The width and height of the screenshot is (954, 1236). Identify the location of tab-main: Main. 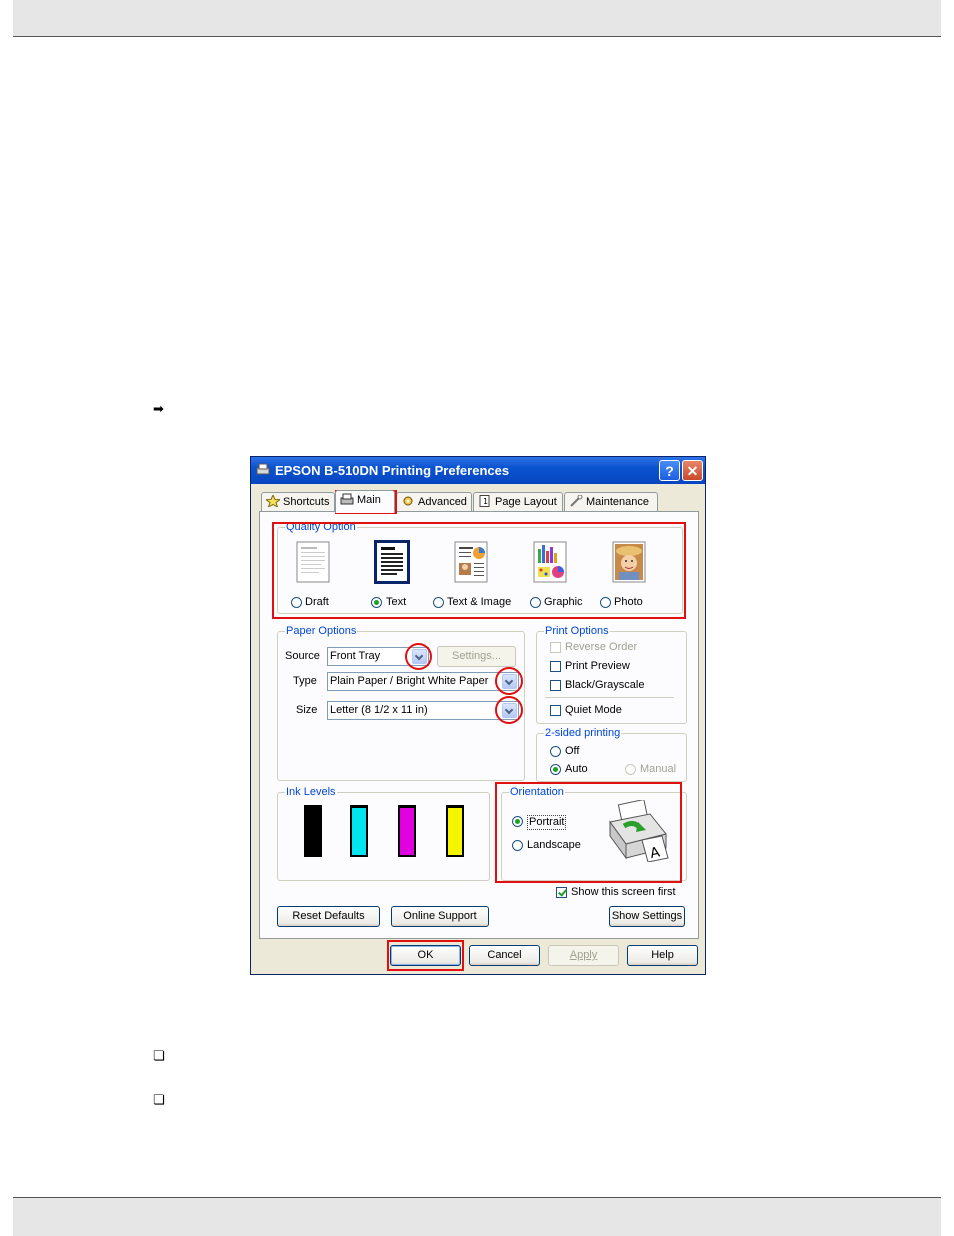
(365, 501).